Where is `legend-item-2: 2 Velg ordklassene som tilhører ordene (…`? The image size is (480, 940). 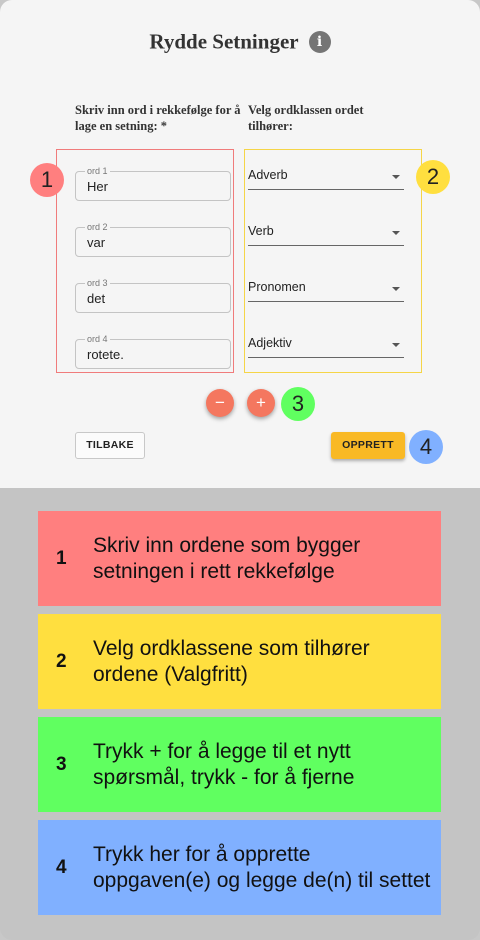 legend-item-2: 2 Velg ordklassene som tilhører ordene (… is located at coordinates (239, 661).